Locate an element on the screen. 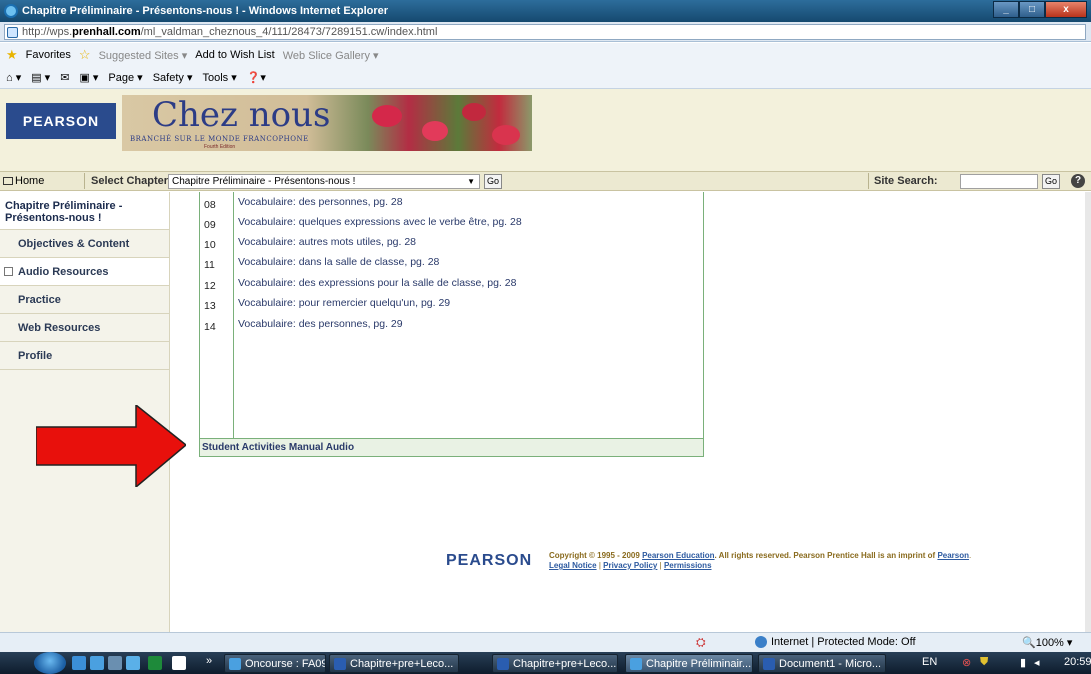  track-number: 09 is located at coordinates (210, 225).